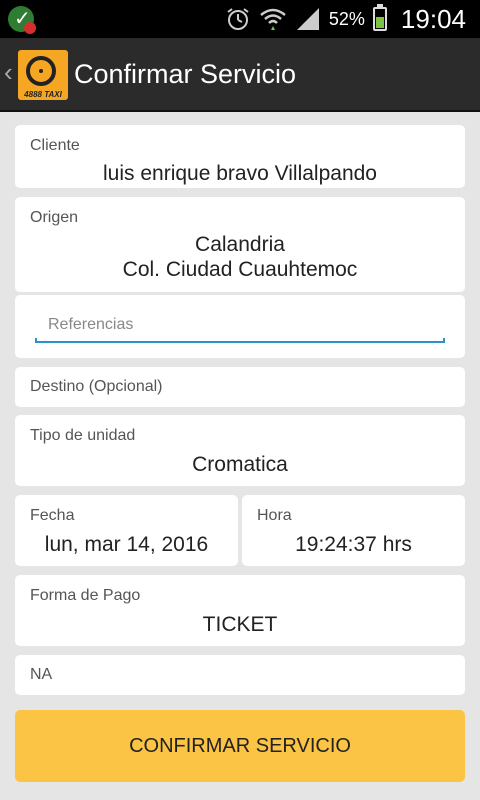 The width and height of the screenshot is (480, 800). I want to click on origen-line1: Calandria, so click(240, 244).